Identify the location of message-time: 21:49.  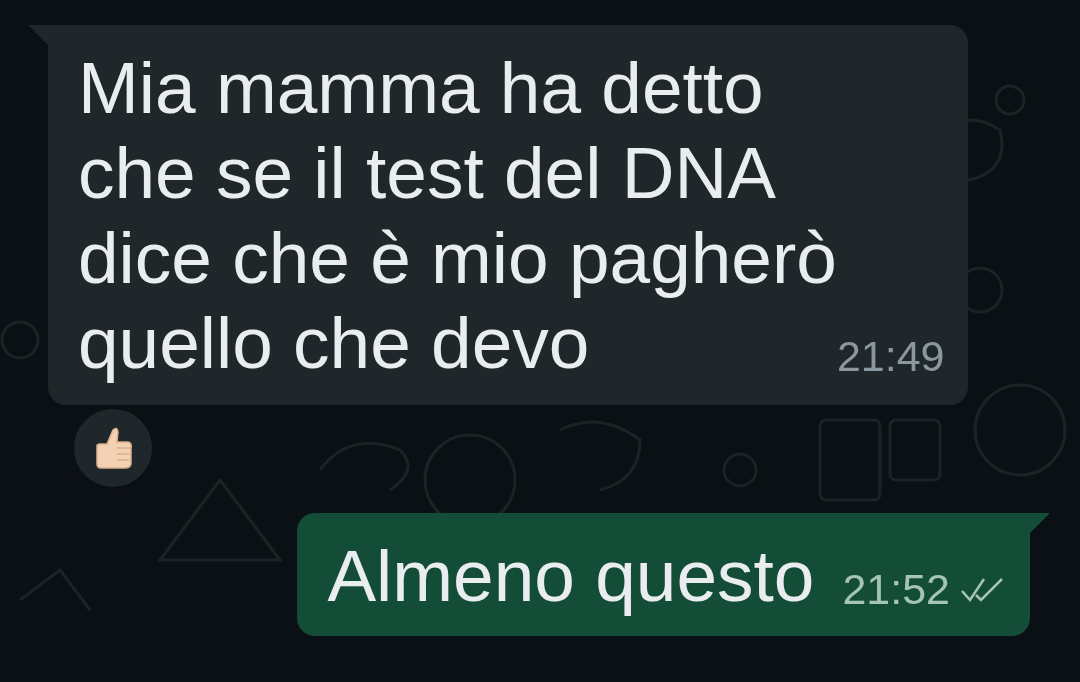
(890, 356).